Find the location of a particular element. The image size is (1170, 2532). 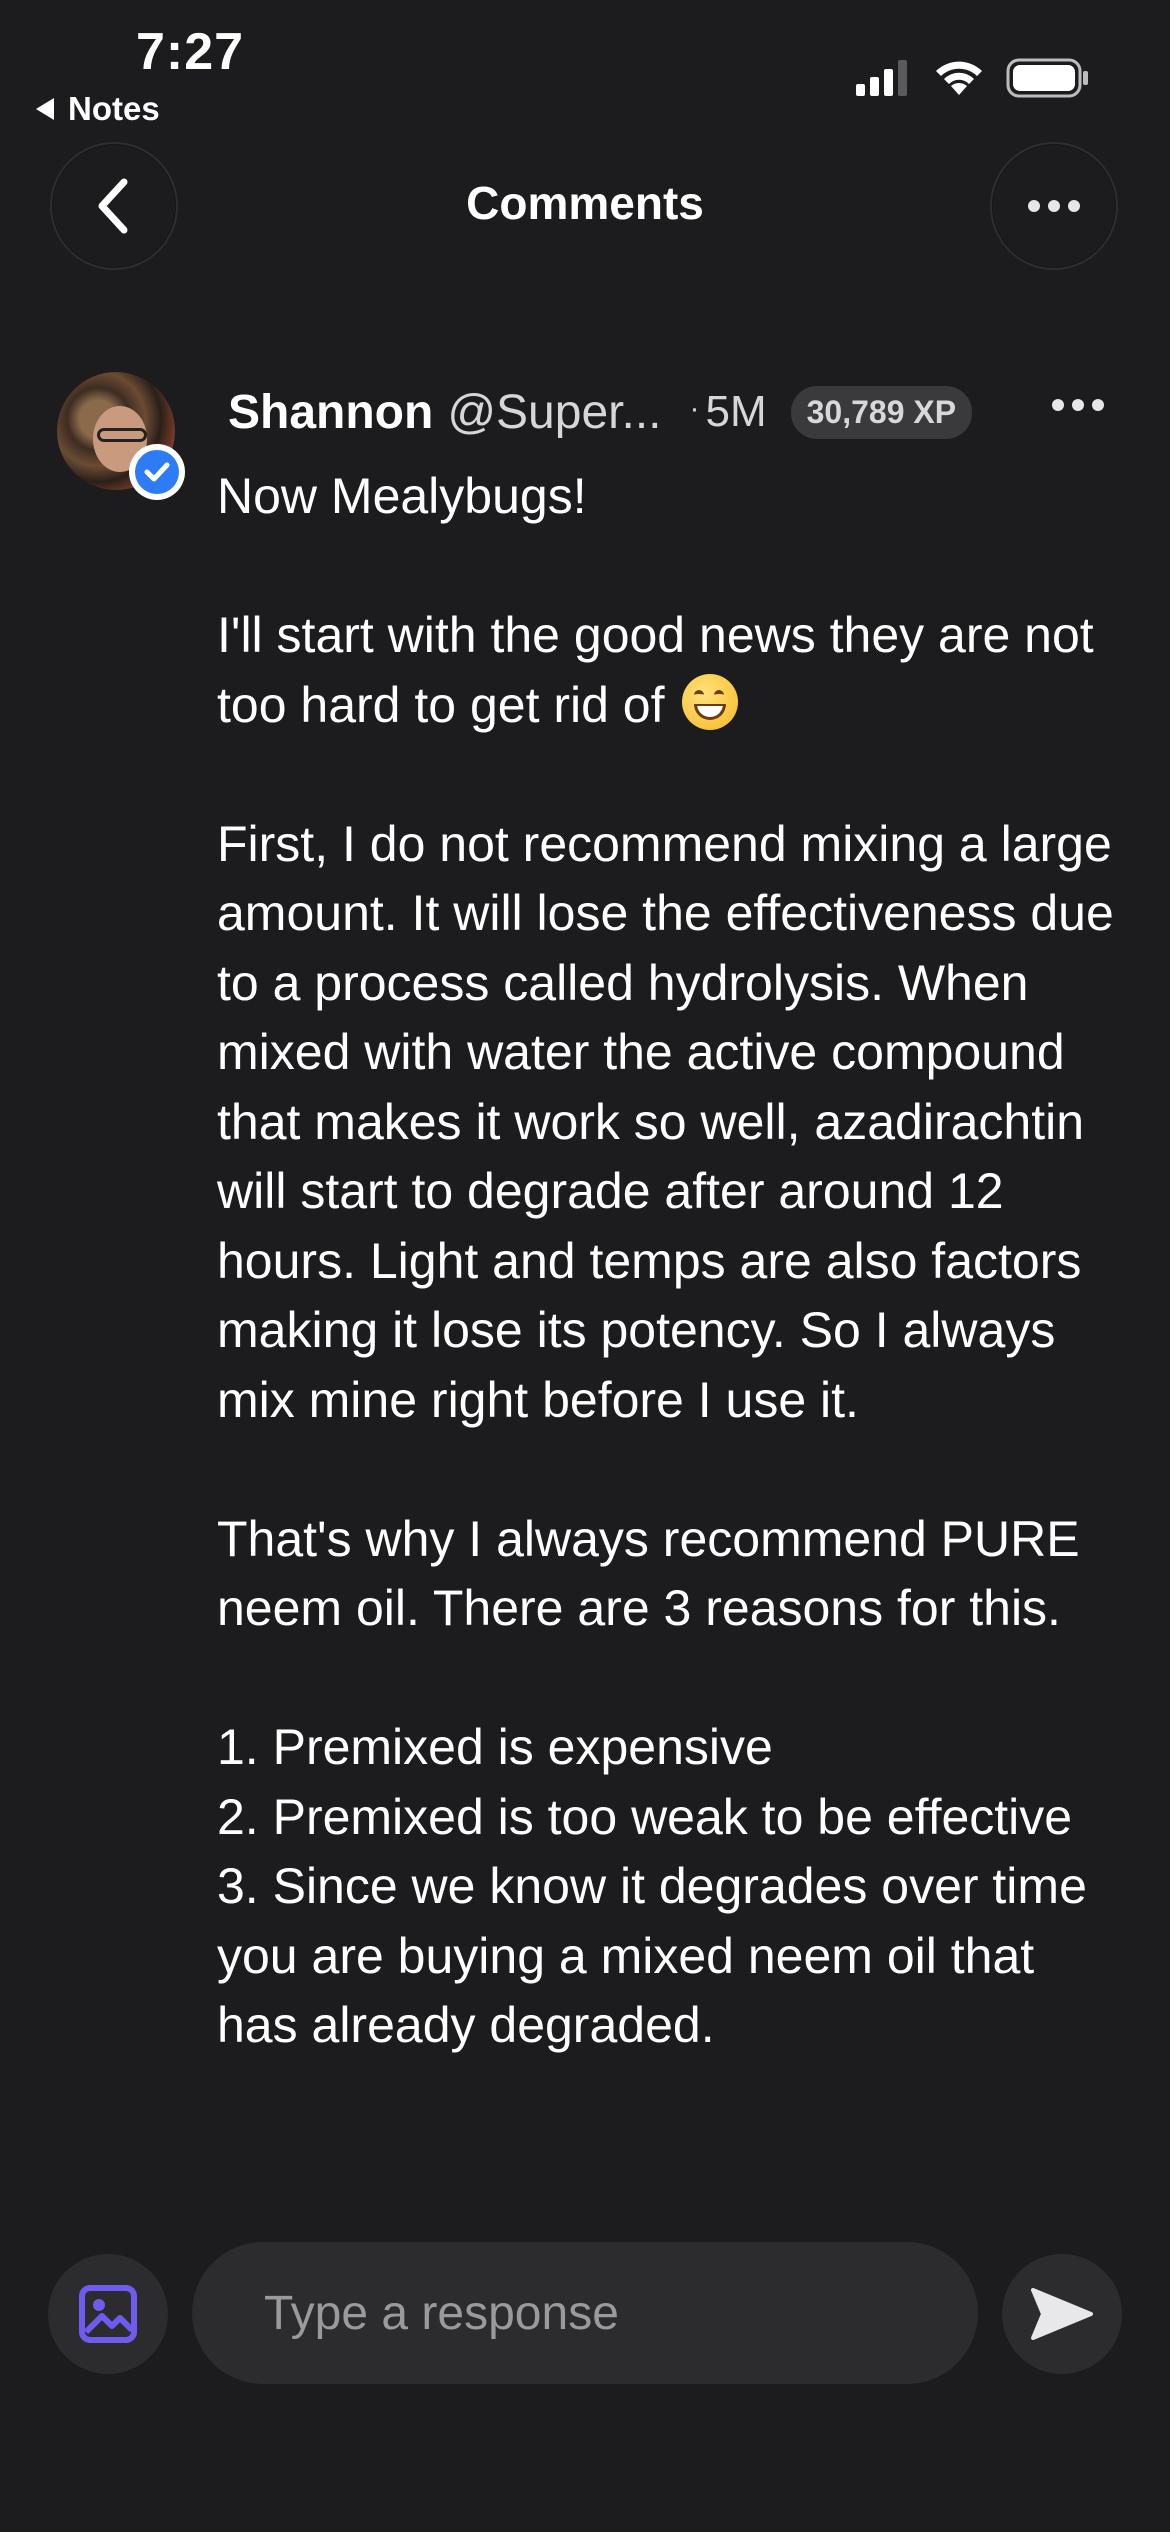

xp-badge: 30,789 XP is located at coordinates (881, 412).